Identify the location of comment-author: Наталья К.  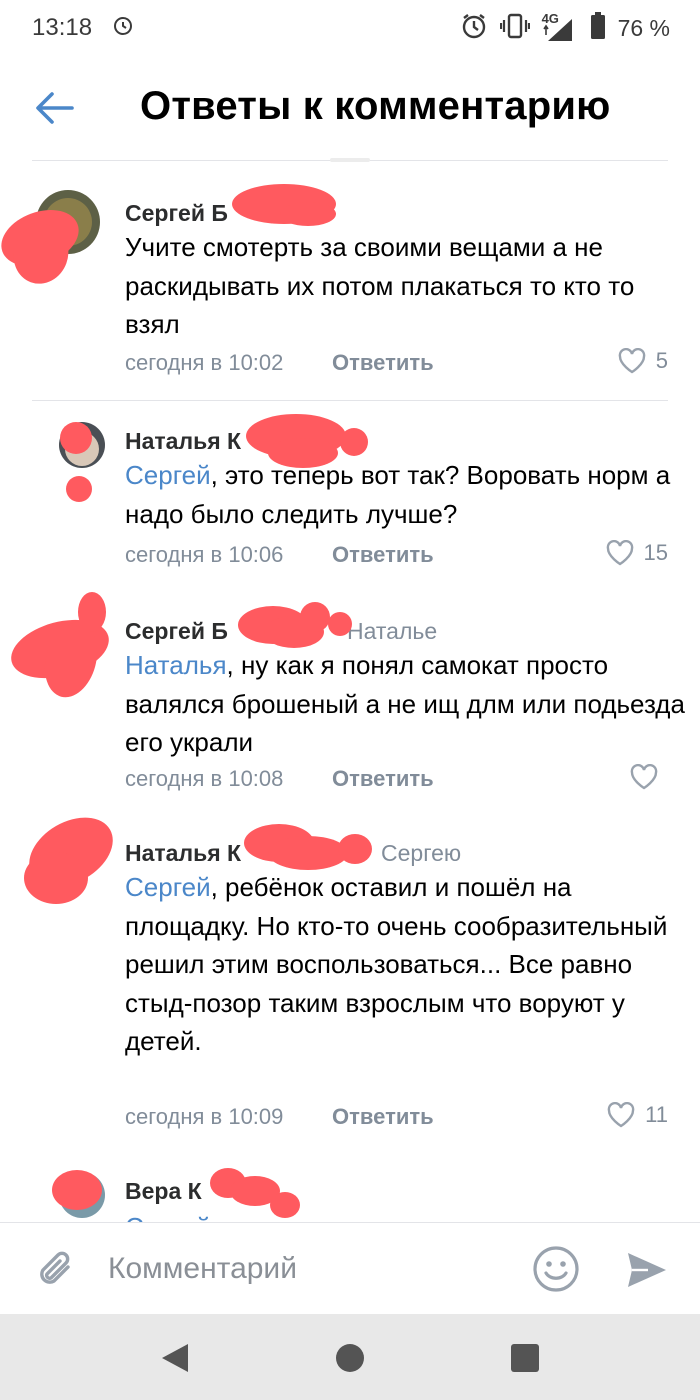
(183, 441).